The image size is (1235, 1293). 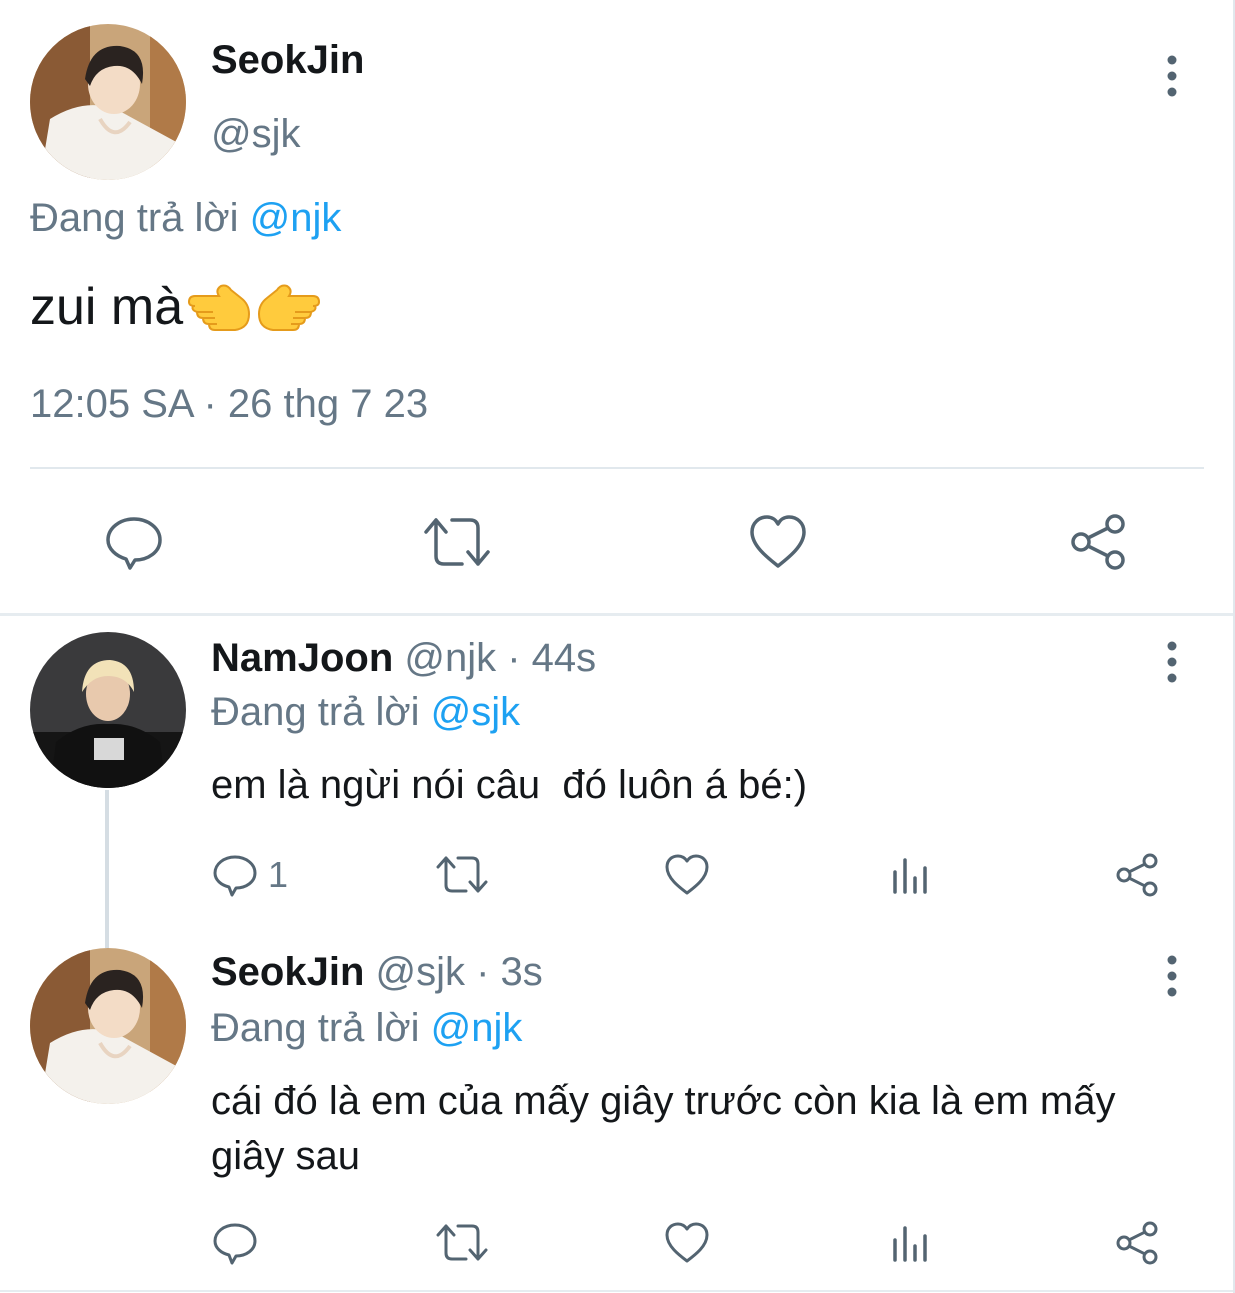 What do you see at coordinates (302, 658) in the screenshot?
I see `display-name: NamJoon` at bounding box center [302, 658].